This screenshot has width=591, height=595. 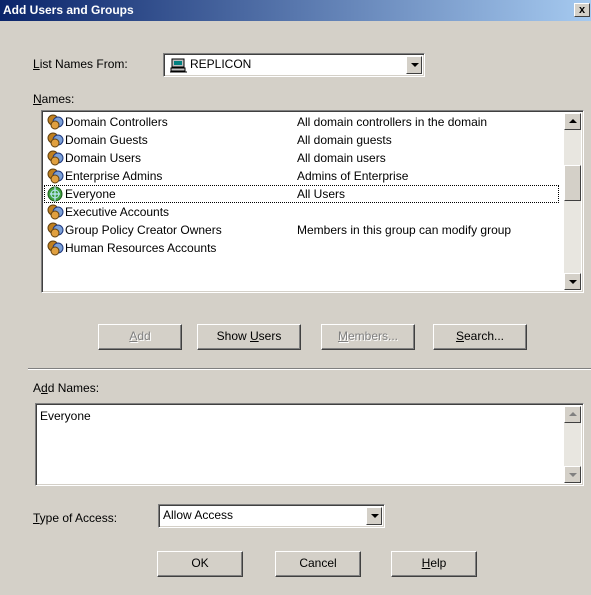 What do you see at coordinates (582, 10) in the screenshot?
I see `close-button: x` at bounding box center [582, 10].